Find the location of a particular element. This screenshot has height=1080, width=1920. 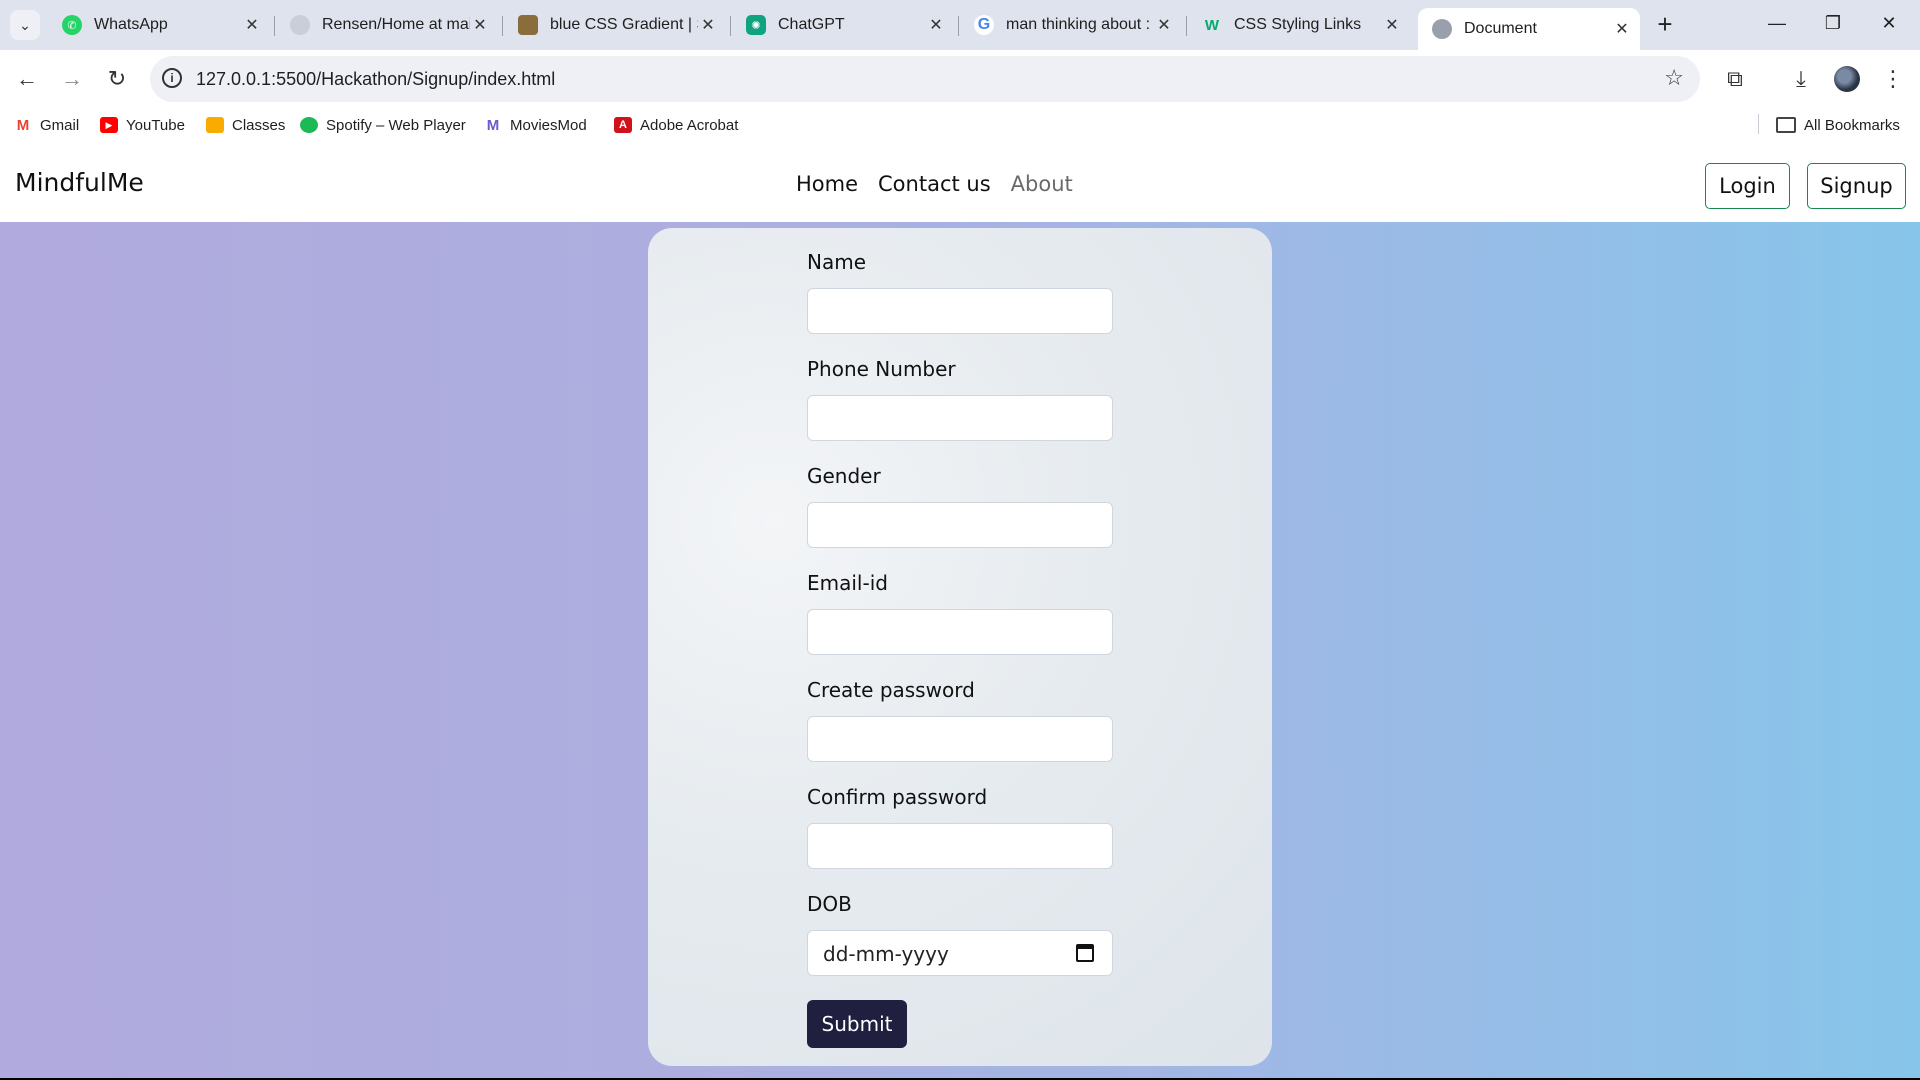

classroom-icon is located at coordinates (215, 125).